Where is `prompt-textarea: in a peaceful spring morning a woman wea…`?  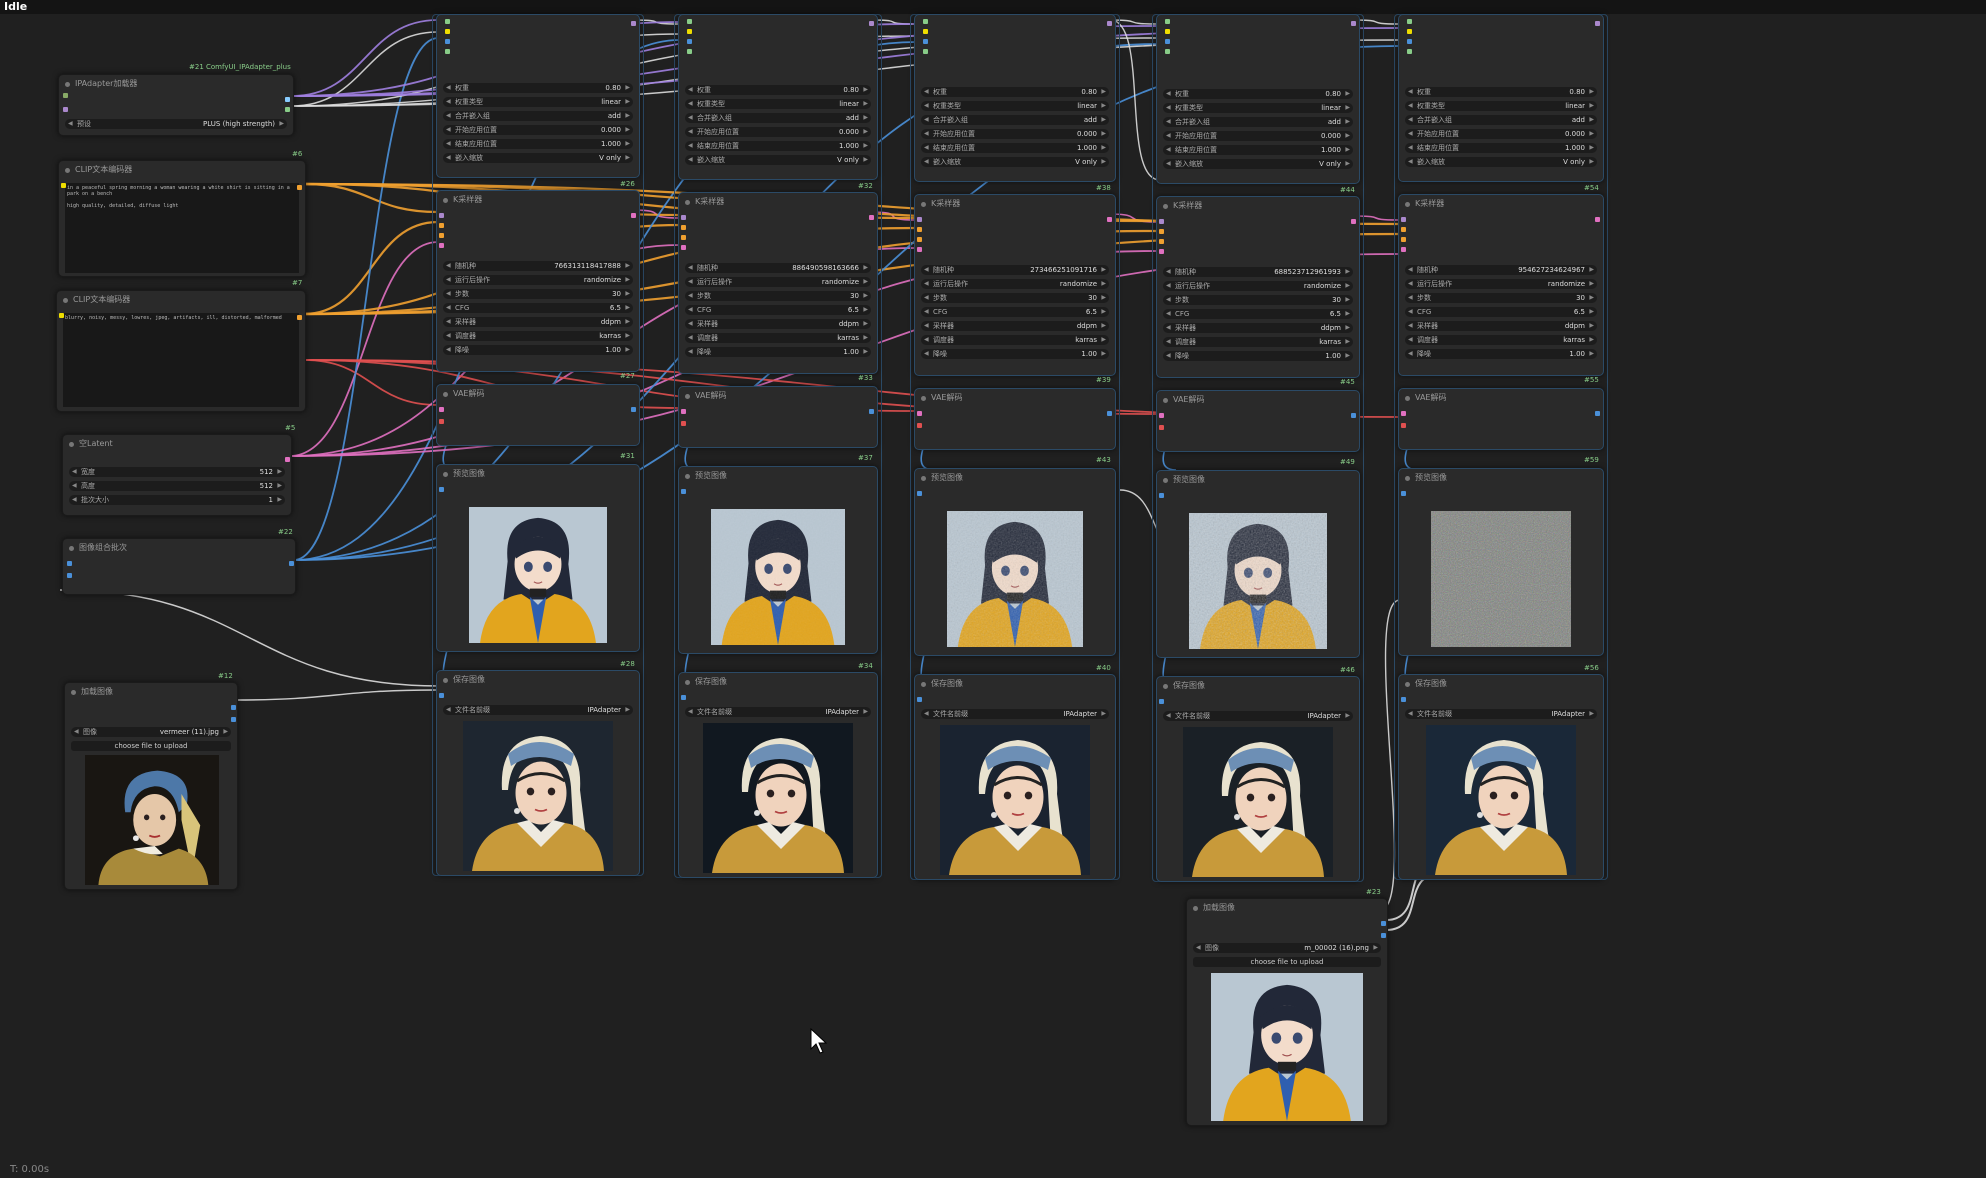 prompt-textarea: in a peaceful spring morning a woman wea… is located at coordinates (182, 228).